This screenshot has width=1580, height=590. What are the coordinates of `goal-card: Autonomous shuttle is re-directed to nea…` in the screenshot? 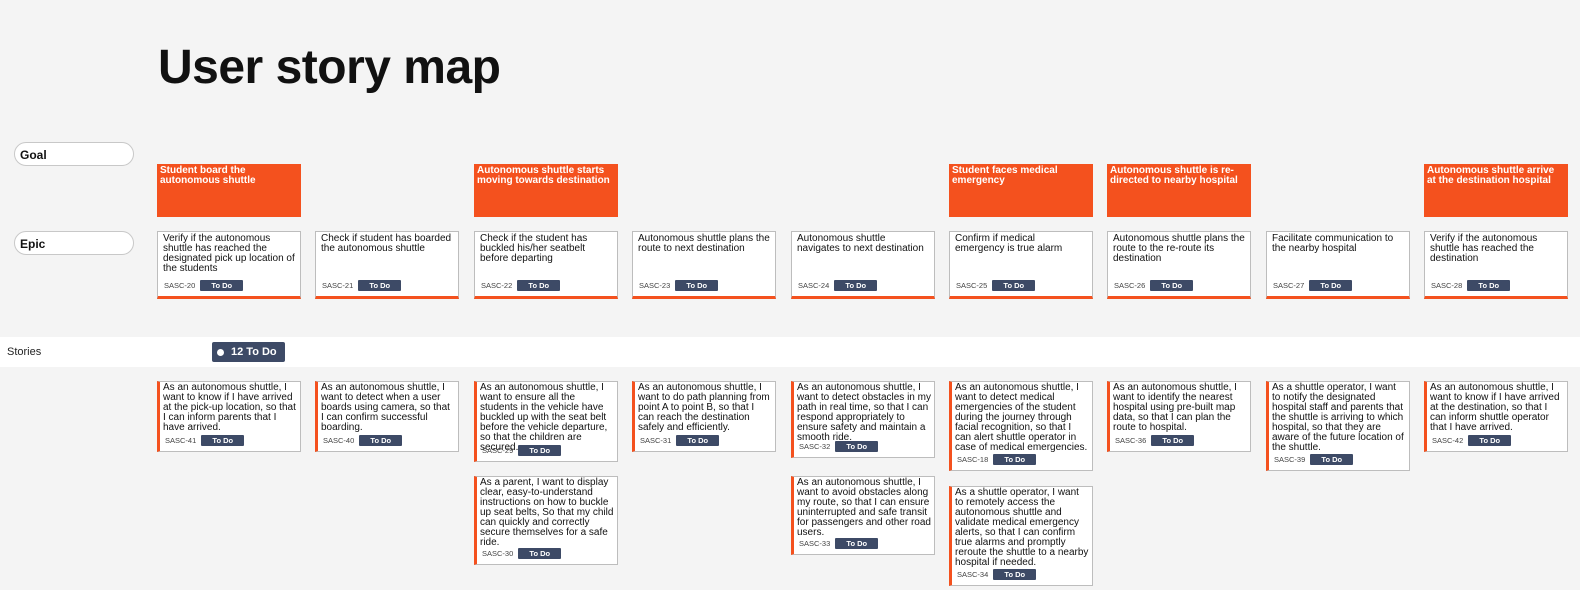 It's located at (1179, 190).